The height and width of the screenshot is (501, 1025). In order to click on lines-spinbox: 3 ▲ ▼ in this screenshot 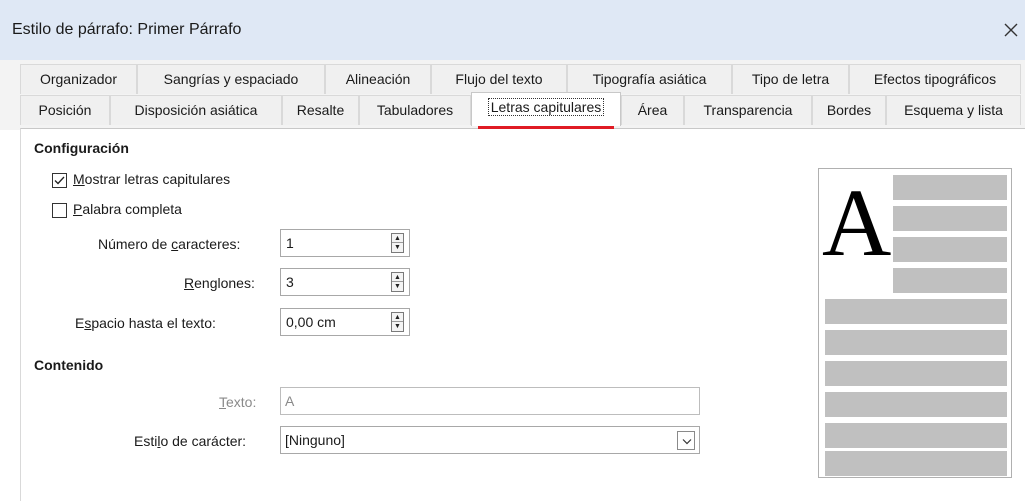, I will do `click(345, 282)`.